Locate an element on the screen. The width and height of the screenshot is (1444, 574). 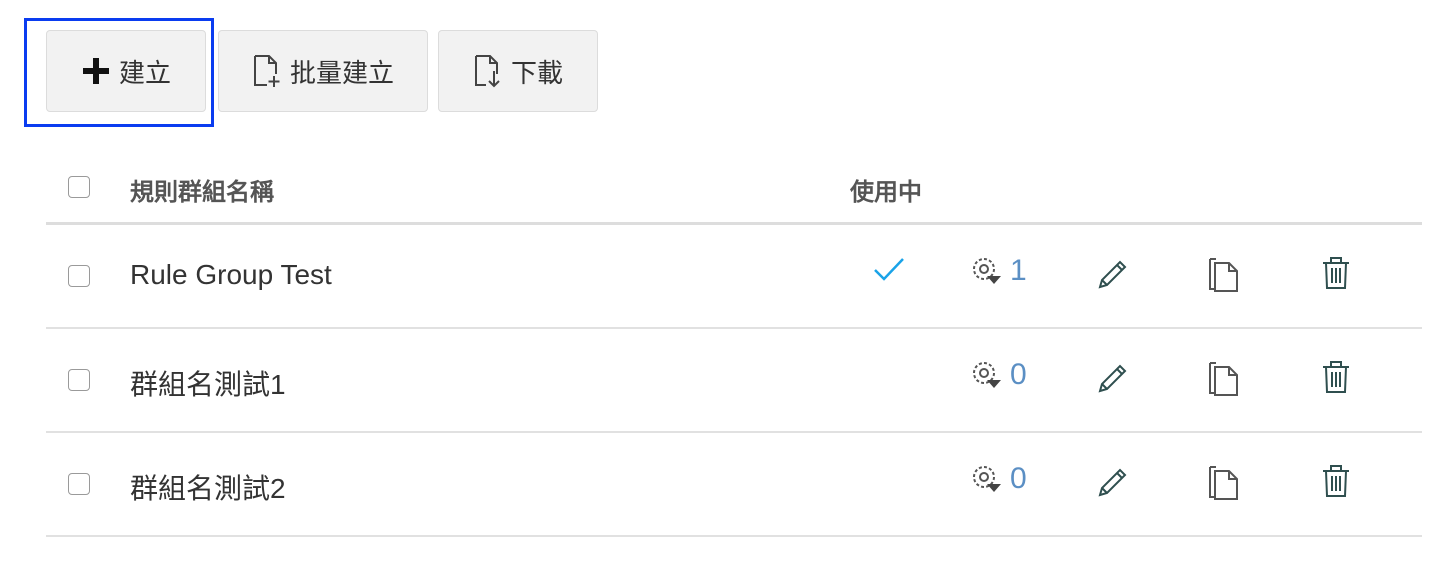
rule-group-name: Rule Group Test is located at coordinates (231, 274).